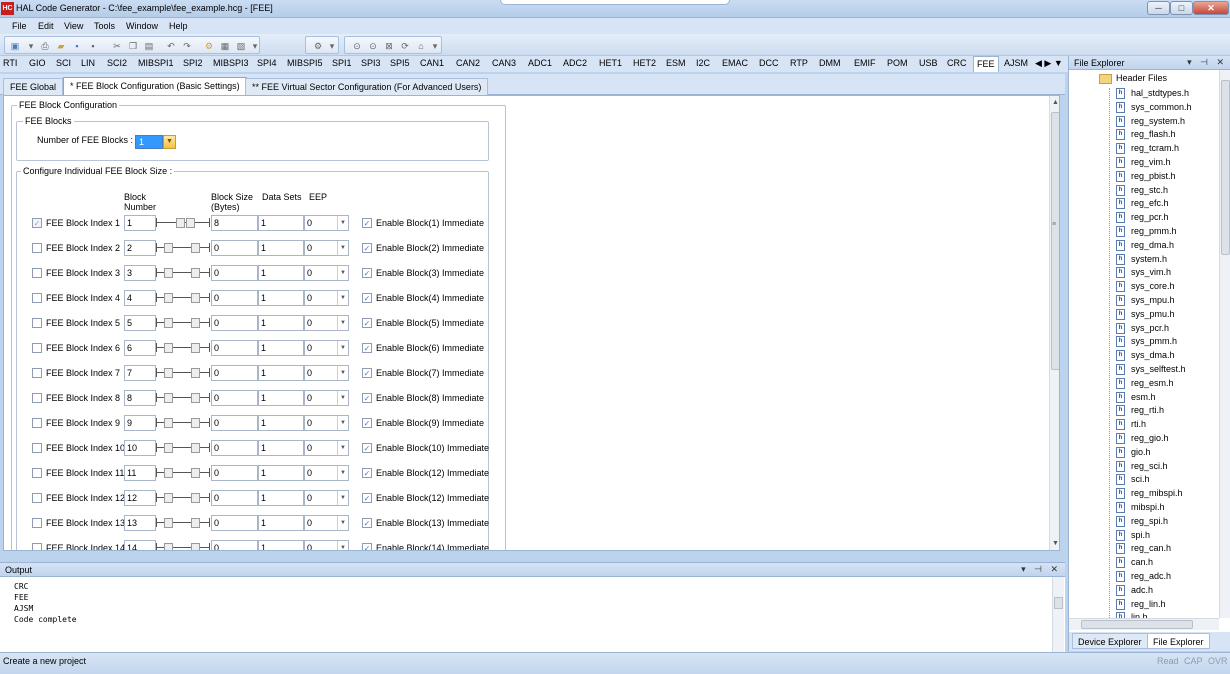 This screenshot has height=674, width=1230. I want to click on cut-icon: ✂, so click(117, 46).